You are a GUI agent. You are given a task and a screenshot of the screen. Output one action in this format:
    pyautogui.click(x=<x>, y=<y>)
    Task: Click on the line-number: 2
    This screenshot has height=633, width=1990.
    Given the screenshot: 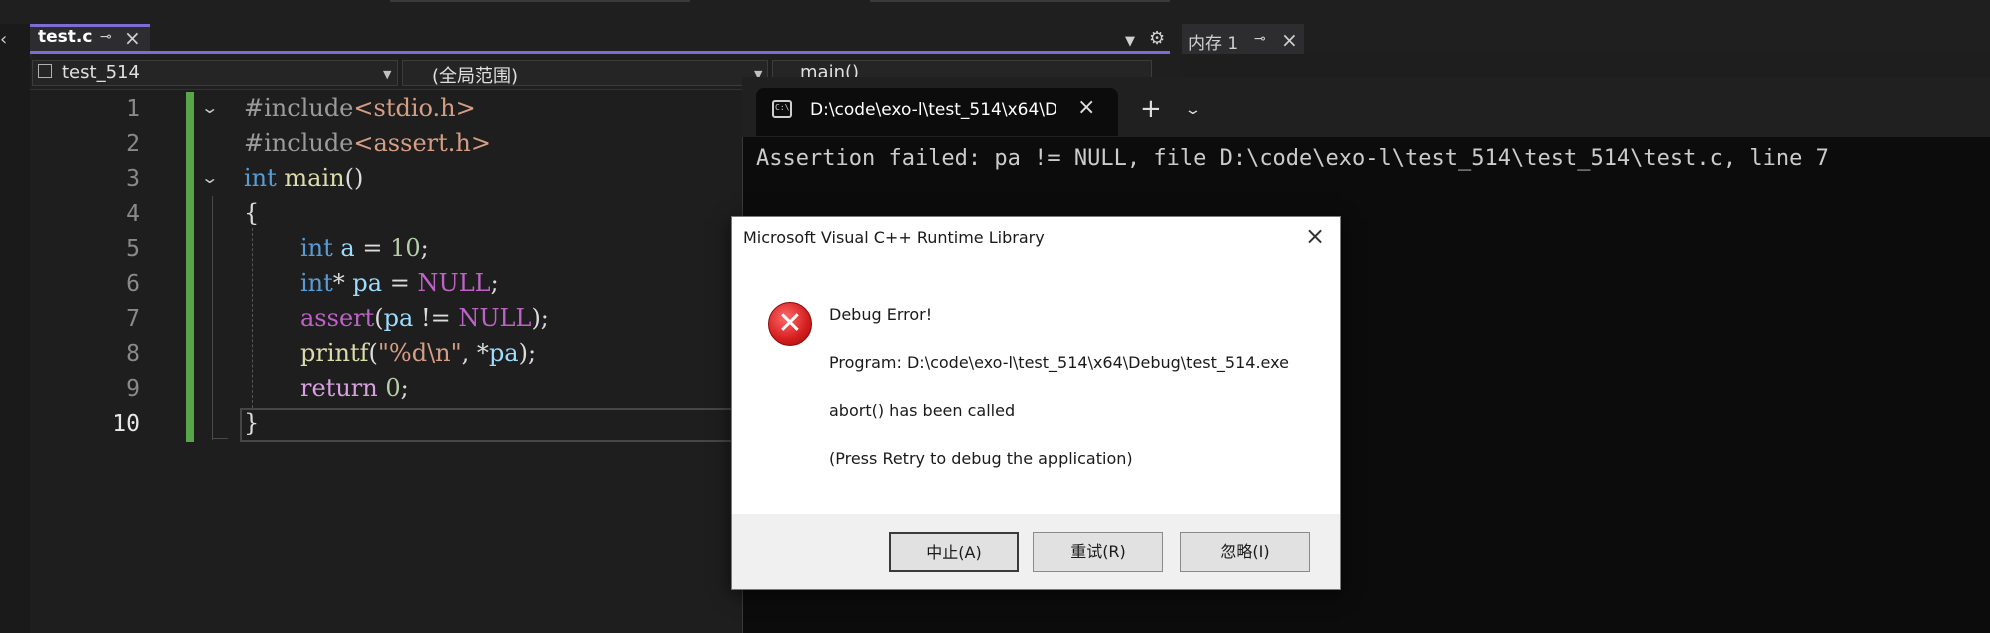 What is the action you would take?
    pyautogui.click(x=133, y=144)
    